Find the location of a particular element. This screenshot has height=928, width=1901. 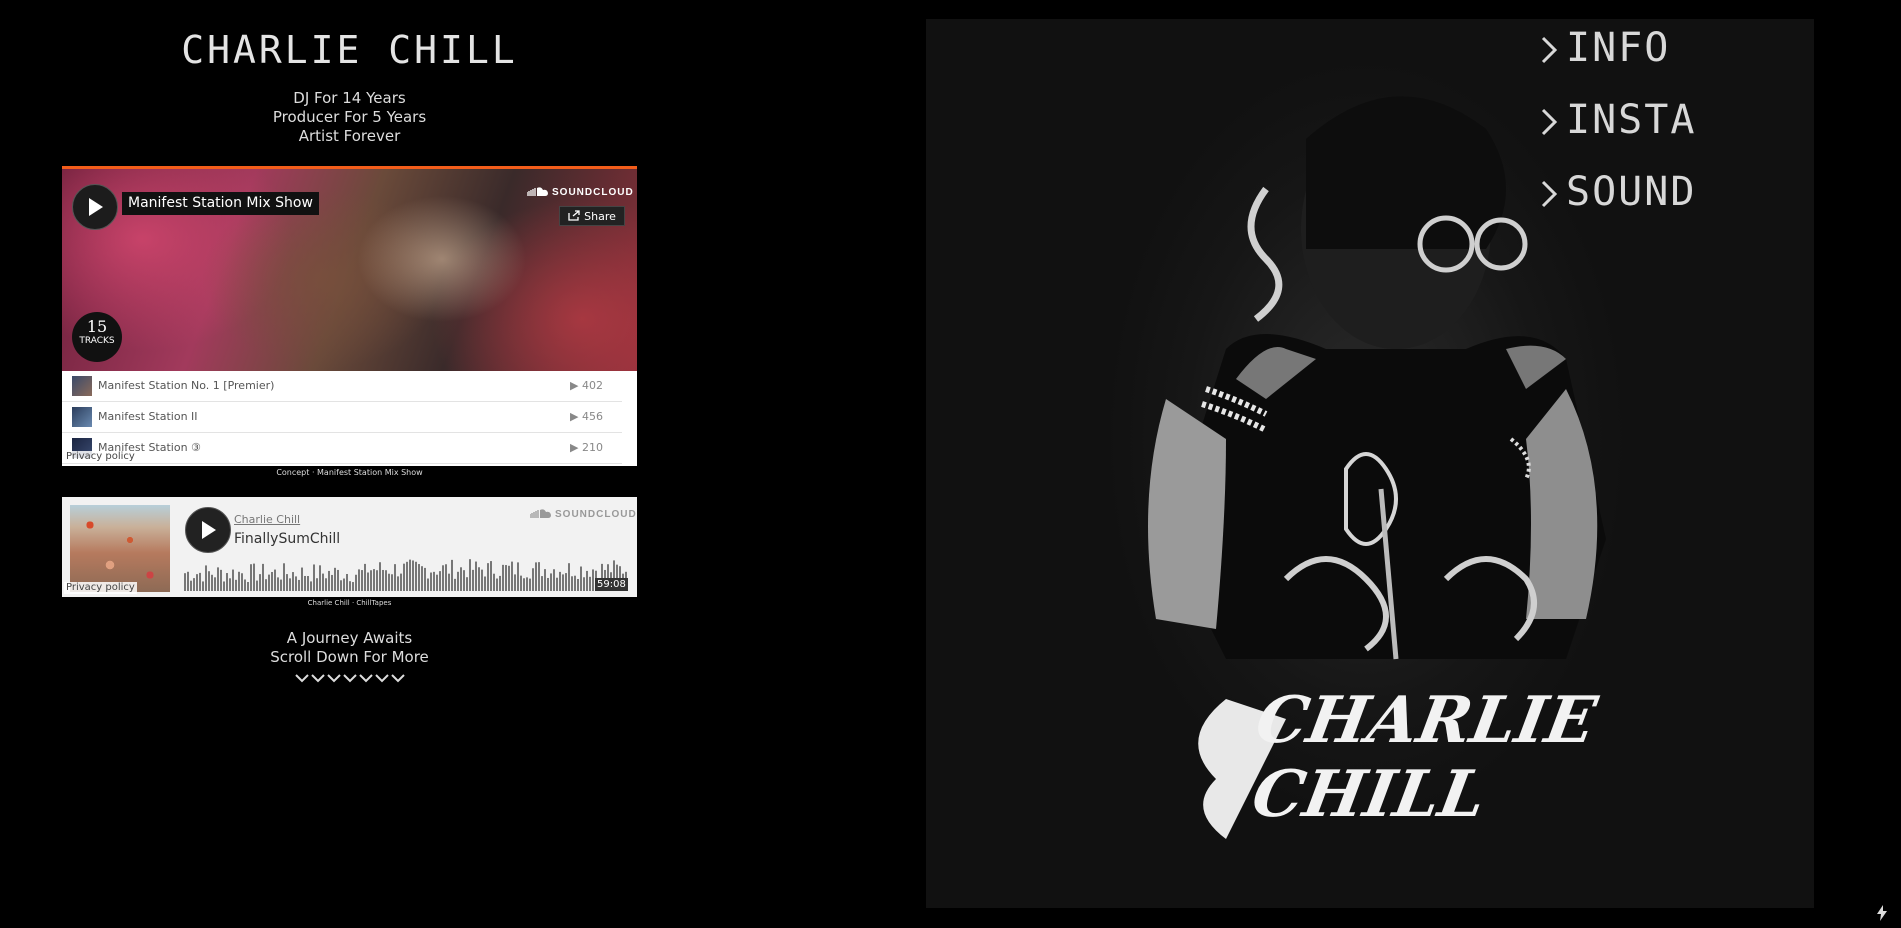

track-name: Manifest Station II is located at coordinates (148, 416).